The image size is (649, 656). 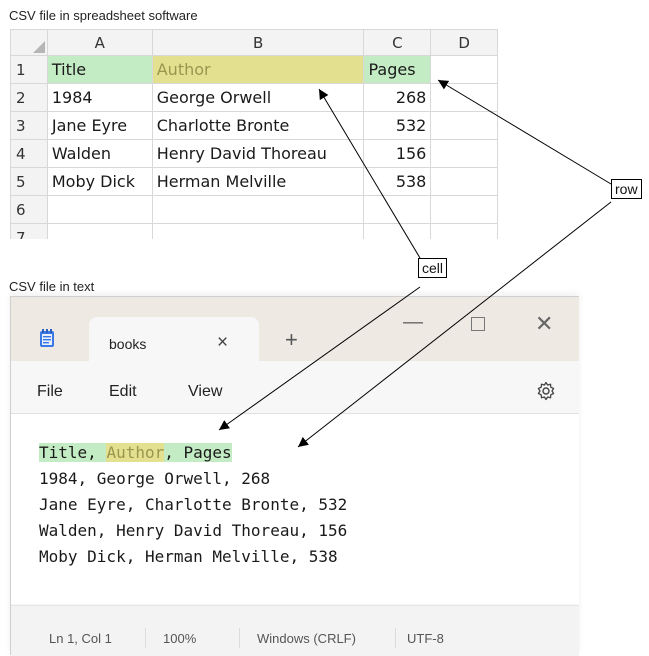 What do you see at coordinates (433, 268) in the screenshot?
I see `cell-label: cell` at bounding box center [433, 268].